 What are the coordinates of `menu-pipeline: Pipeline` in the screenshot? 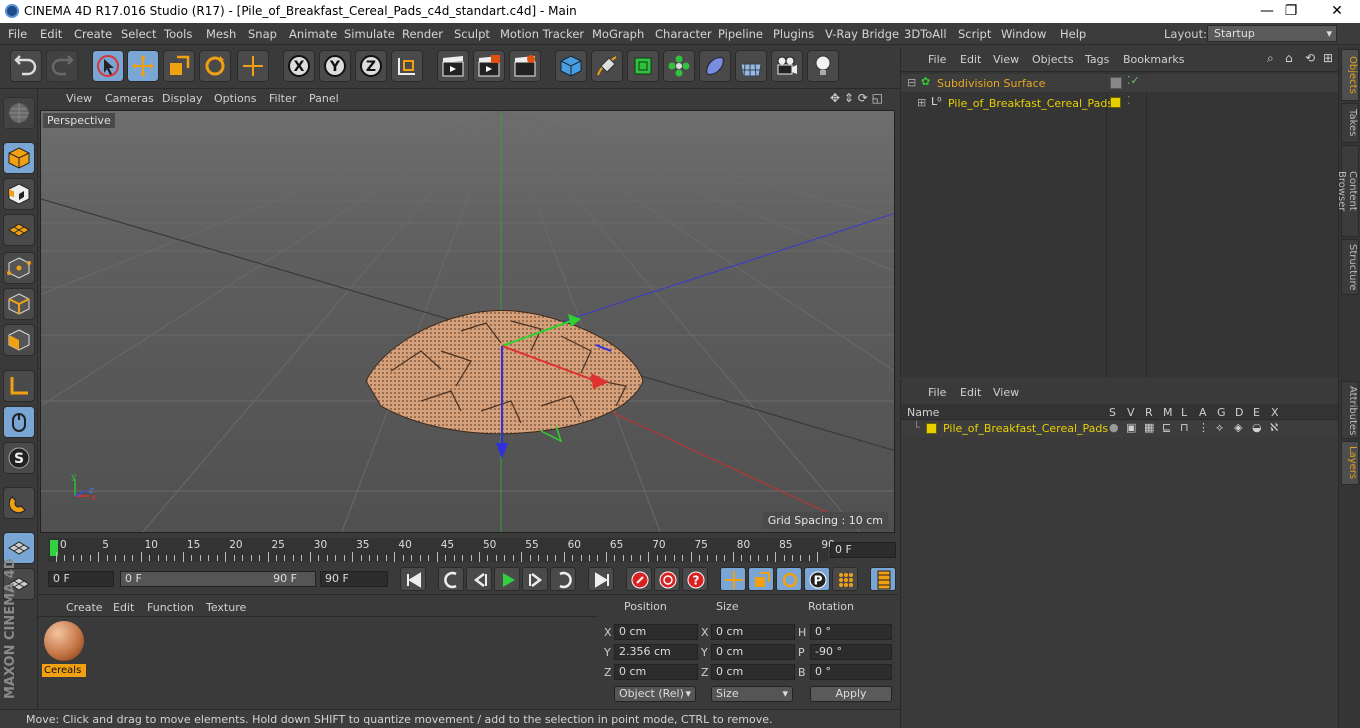 It's located at (740, 34).